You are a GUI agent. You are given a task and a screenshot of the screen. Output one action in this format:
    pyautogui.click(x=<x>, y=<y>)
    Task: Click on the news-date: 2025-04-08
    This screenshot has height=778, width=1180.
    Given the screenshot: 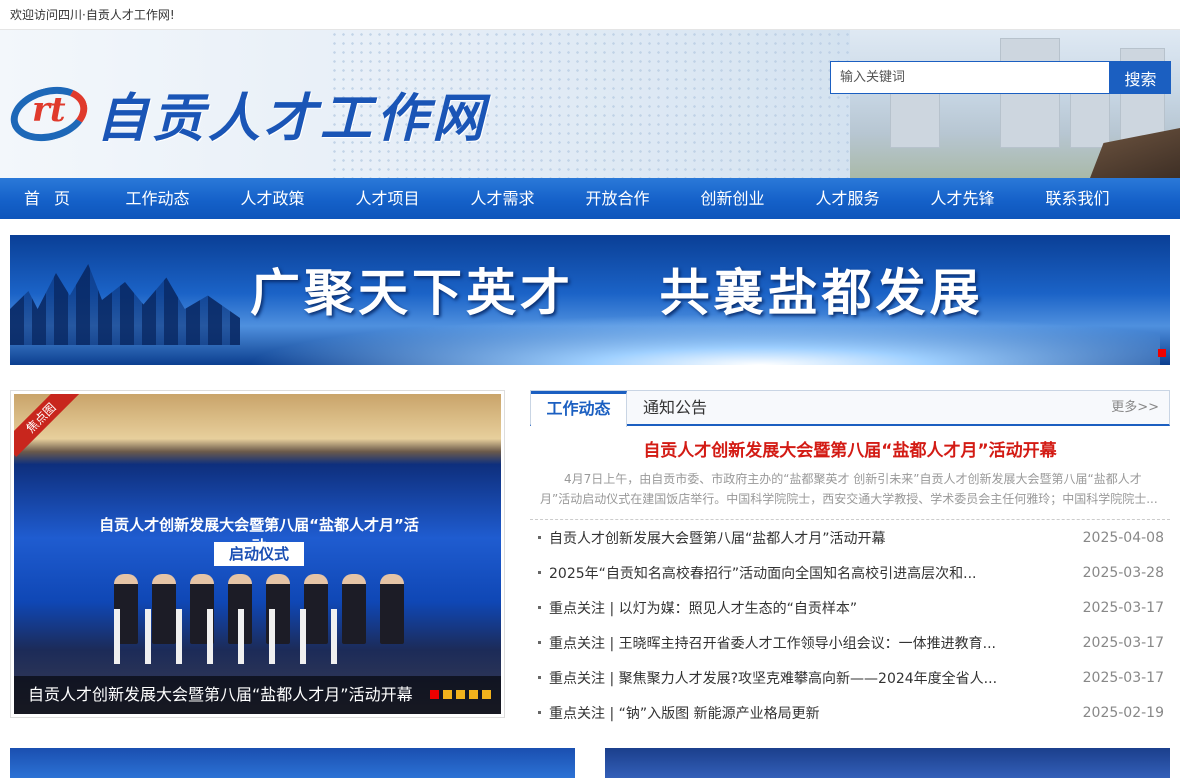 What is the action you would take?
    pyautogui.click(x=1123, y=537)
    